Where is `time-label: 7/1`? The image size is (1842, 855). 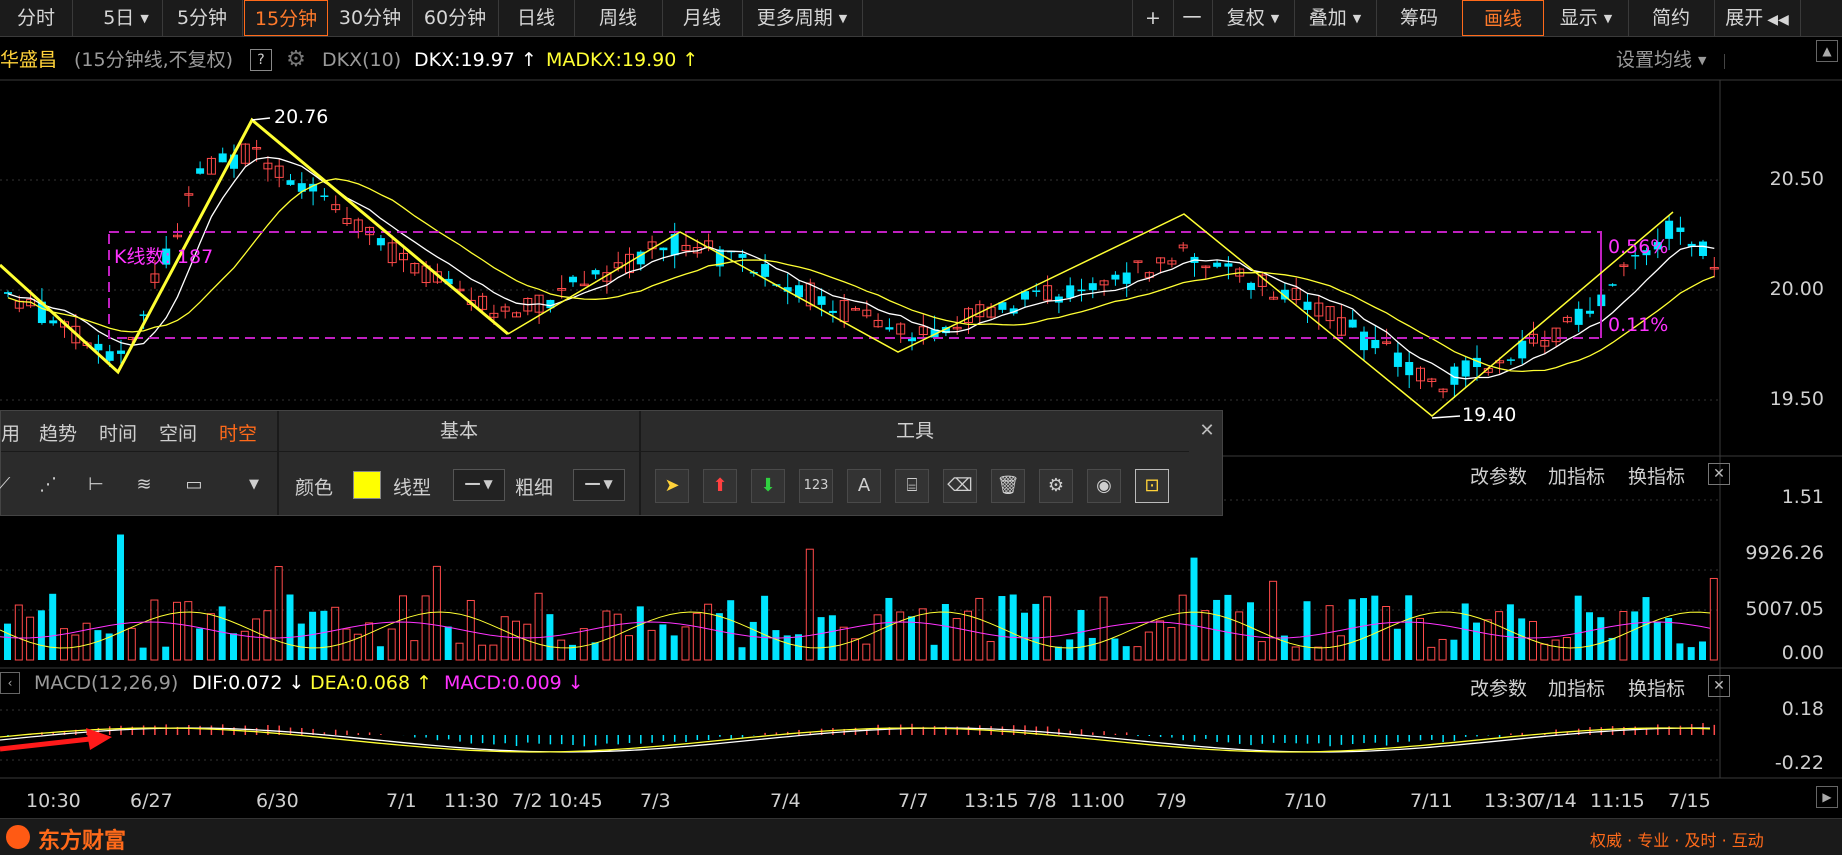 time-label: 7/1 is located at coordinates (401, 801).